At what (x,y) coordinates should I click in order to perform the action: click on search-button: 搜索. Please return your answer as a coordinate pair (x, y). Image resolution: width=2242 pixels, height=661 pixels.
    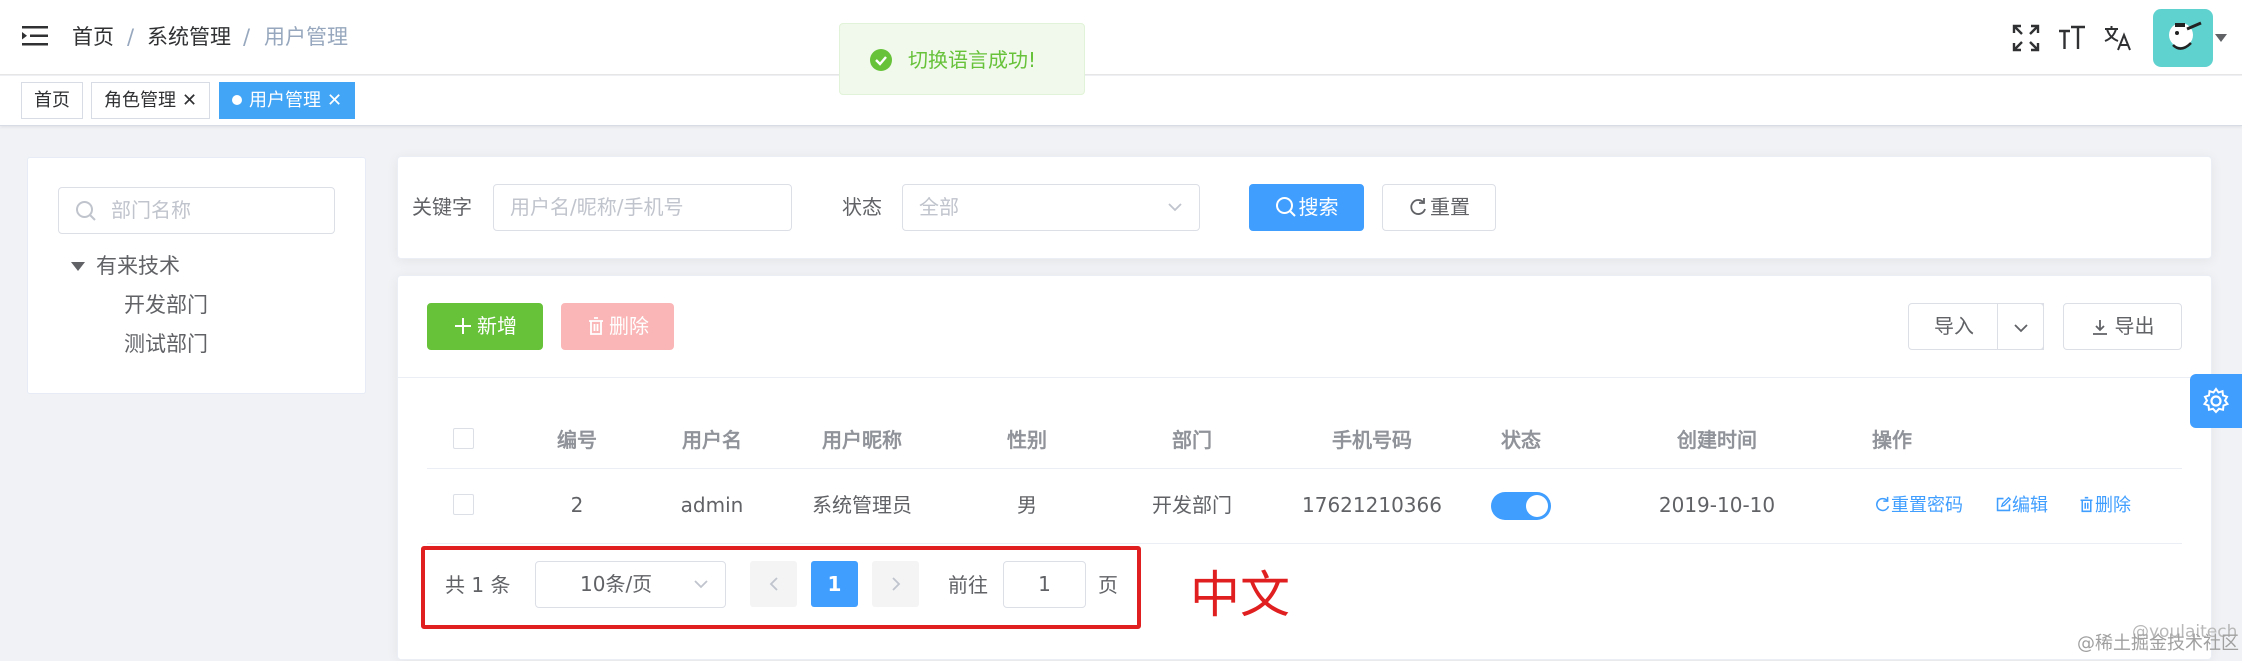
    Looking at the image, I should click on (1306, 207).